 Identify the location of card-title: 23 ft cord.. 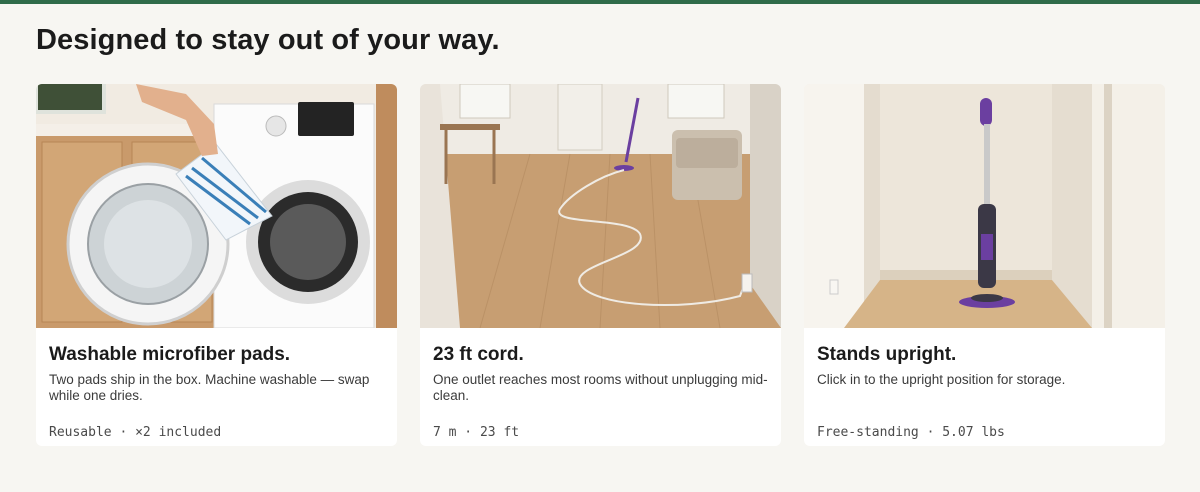
(478, 354).